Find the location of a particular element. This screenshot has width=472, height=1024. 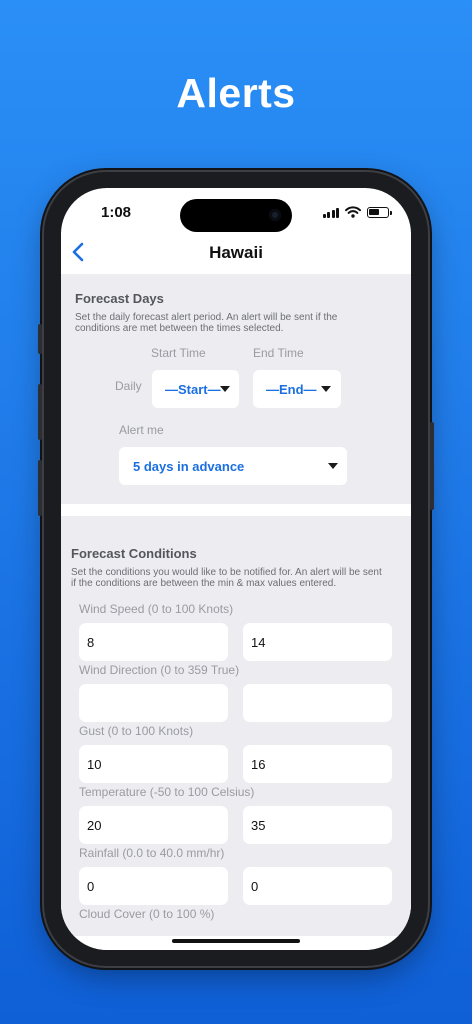

navigation-bar: Hawaii is located at coordinates (236, 253).